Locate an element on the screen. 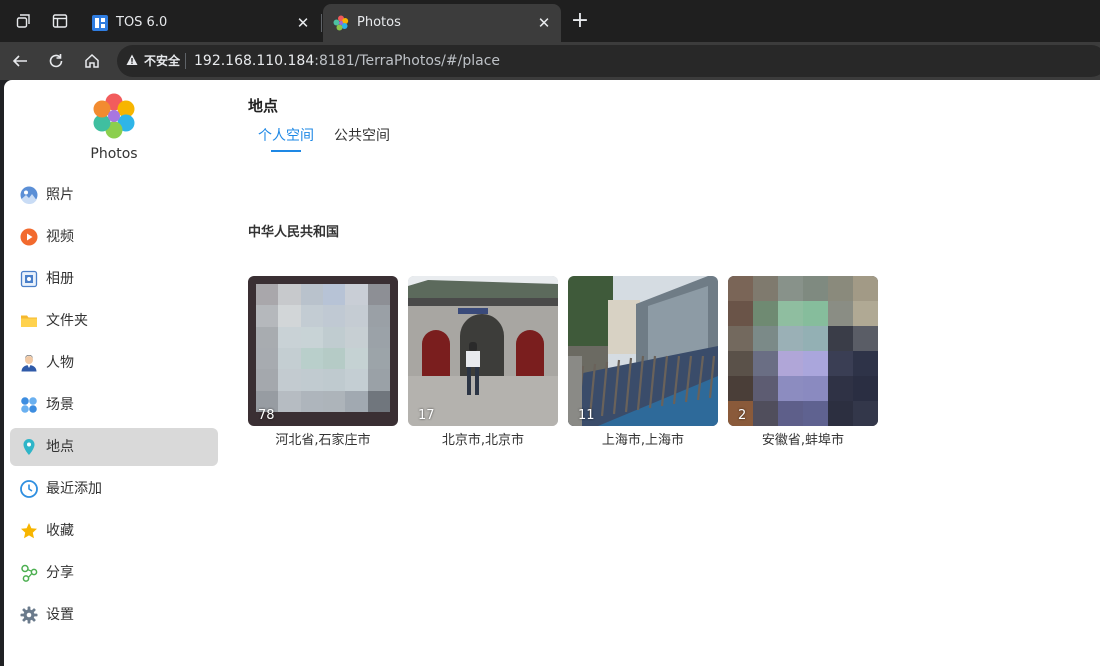 This screenshot has width=1100, height=666. tab-public-space: 公共空间 is located at coordinates (362, 136).